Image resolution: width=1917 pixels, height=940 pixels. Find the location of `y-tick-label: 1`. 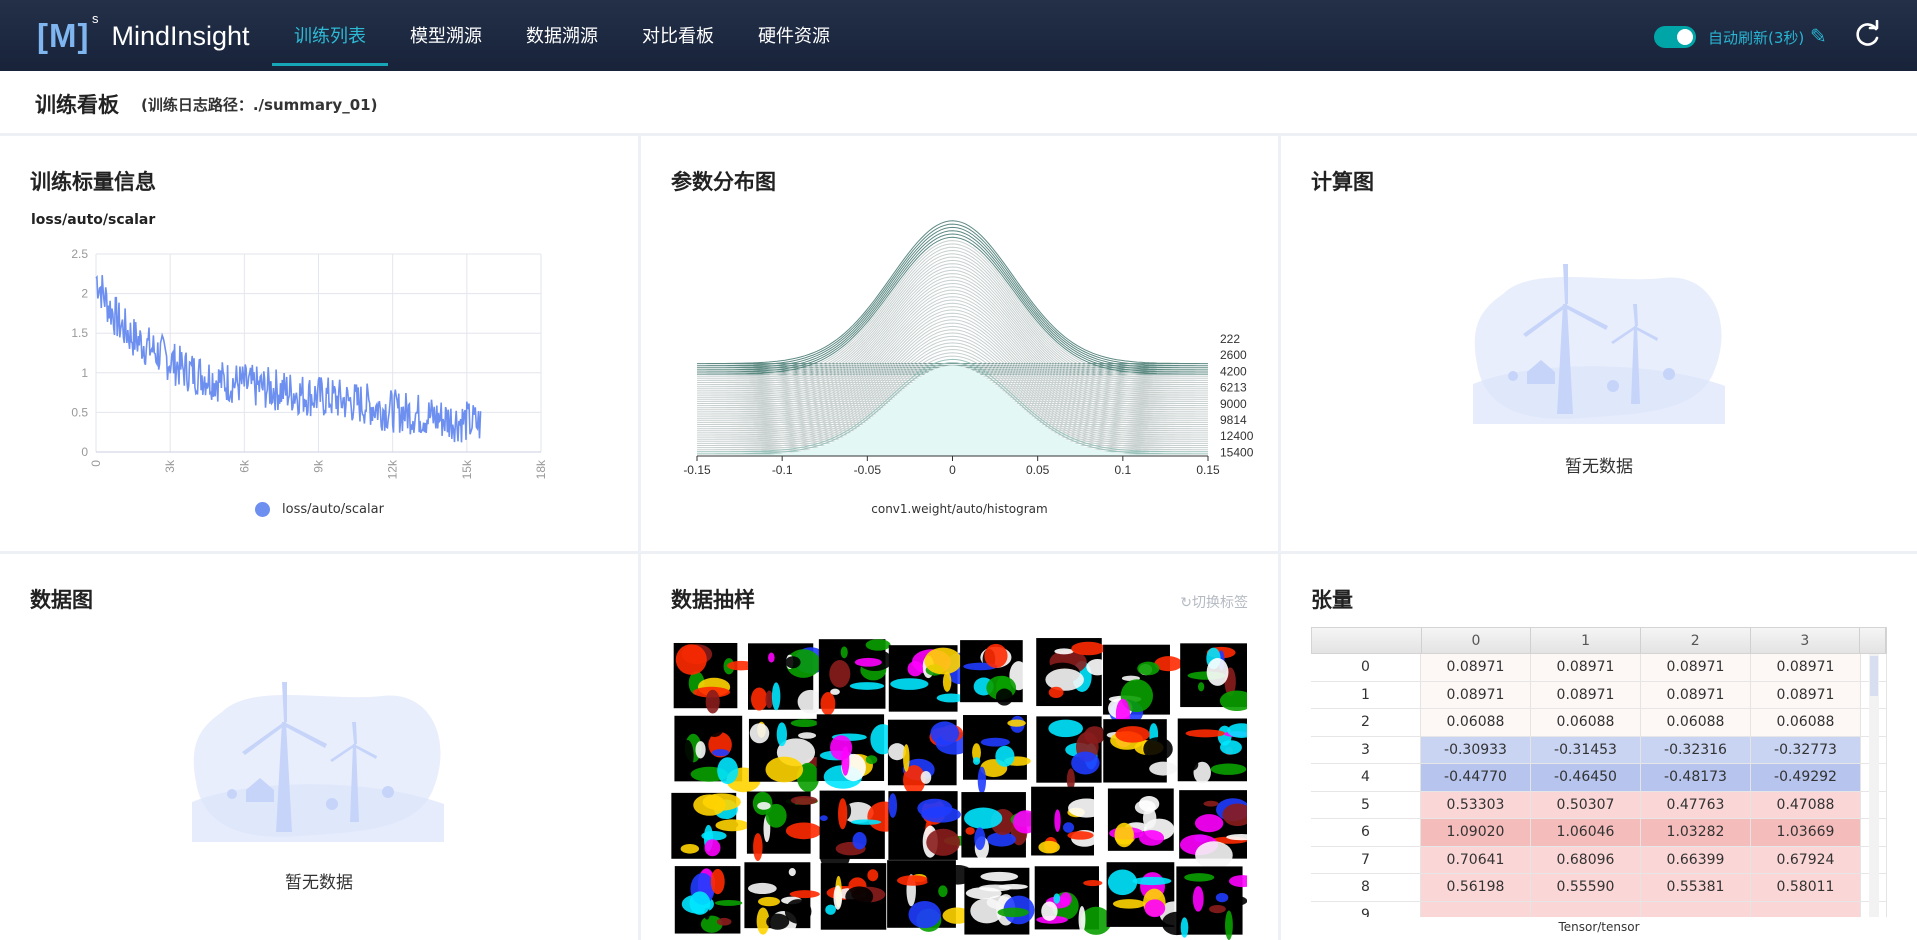

y-tick-label: 1 is located at coordinates (84, 373).